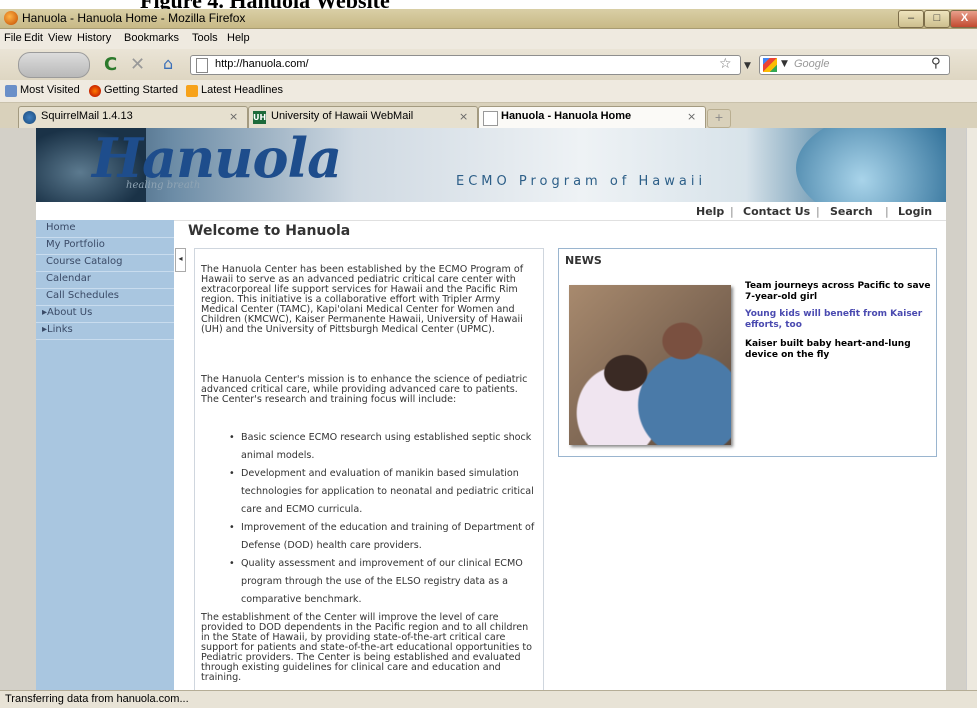 The width and height of the screenshot is (977, 708). What do you see at coordinates (33, 38) in the screenshot?
I see `menu-edit: Edit` at bounding box center [33, 38].